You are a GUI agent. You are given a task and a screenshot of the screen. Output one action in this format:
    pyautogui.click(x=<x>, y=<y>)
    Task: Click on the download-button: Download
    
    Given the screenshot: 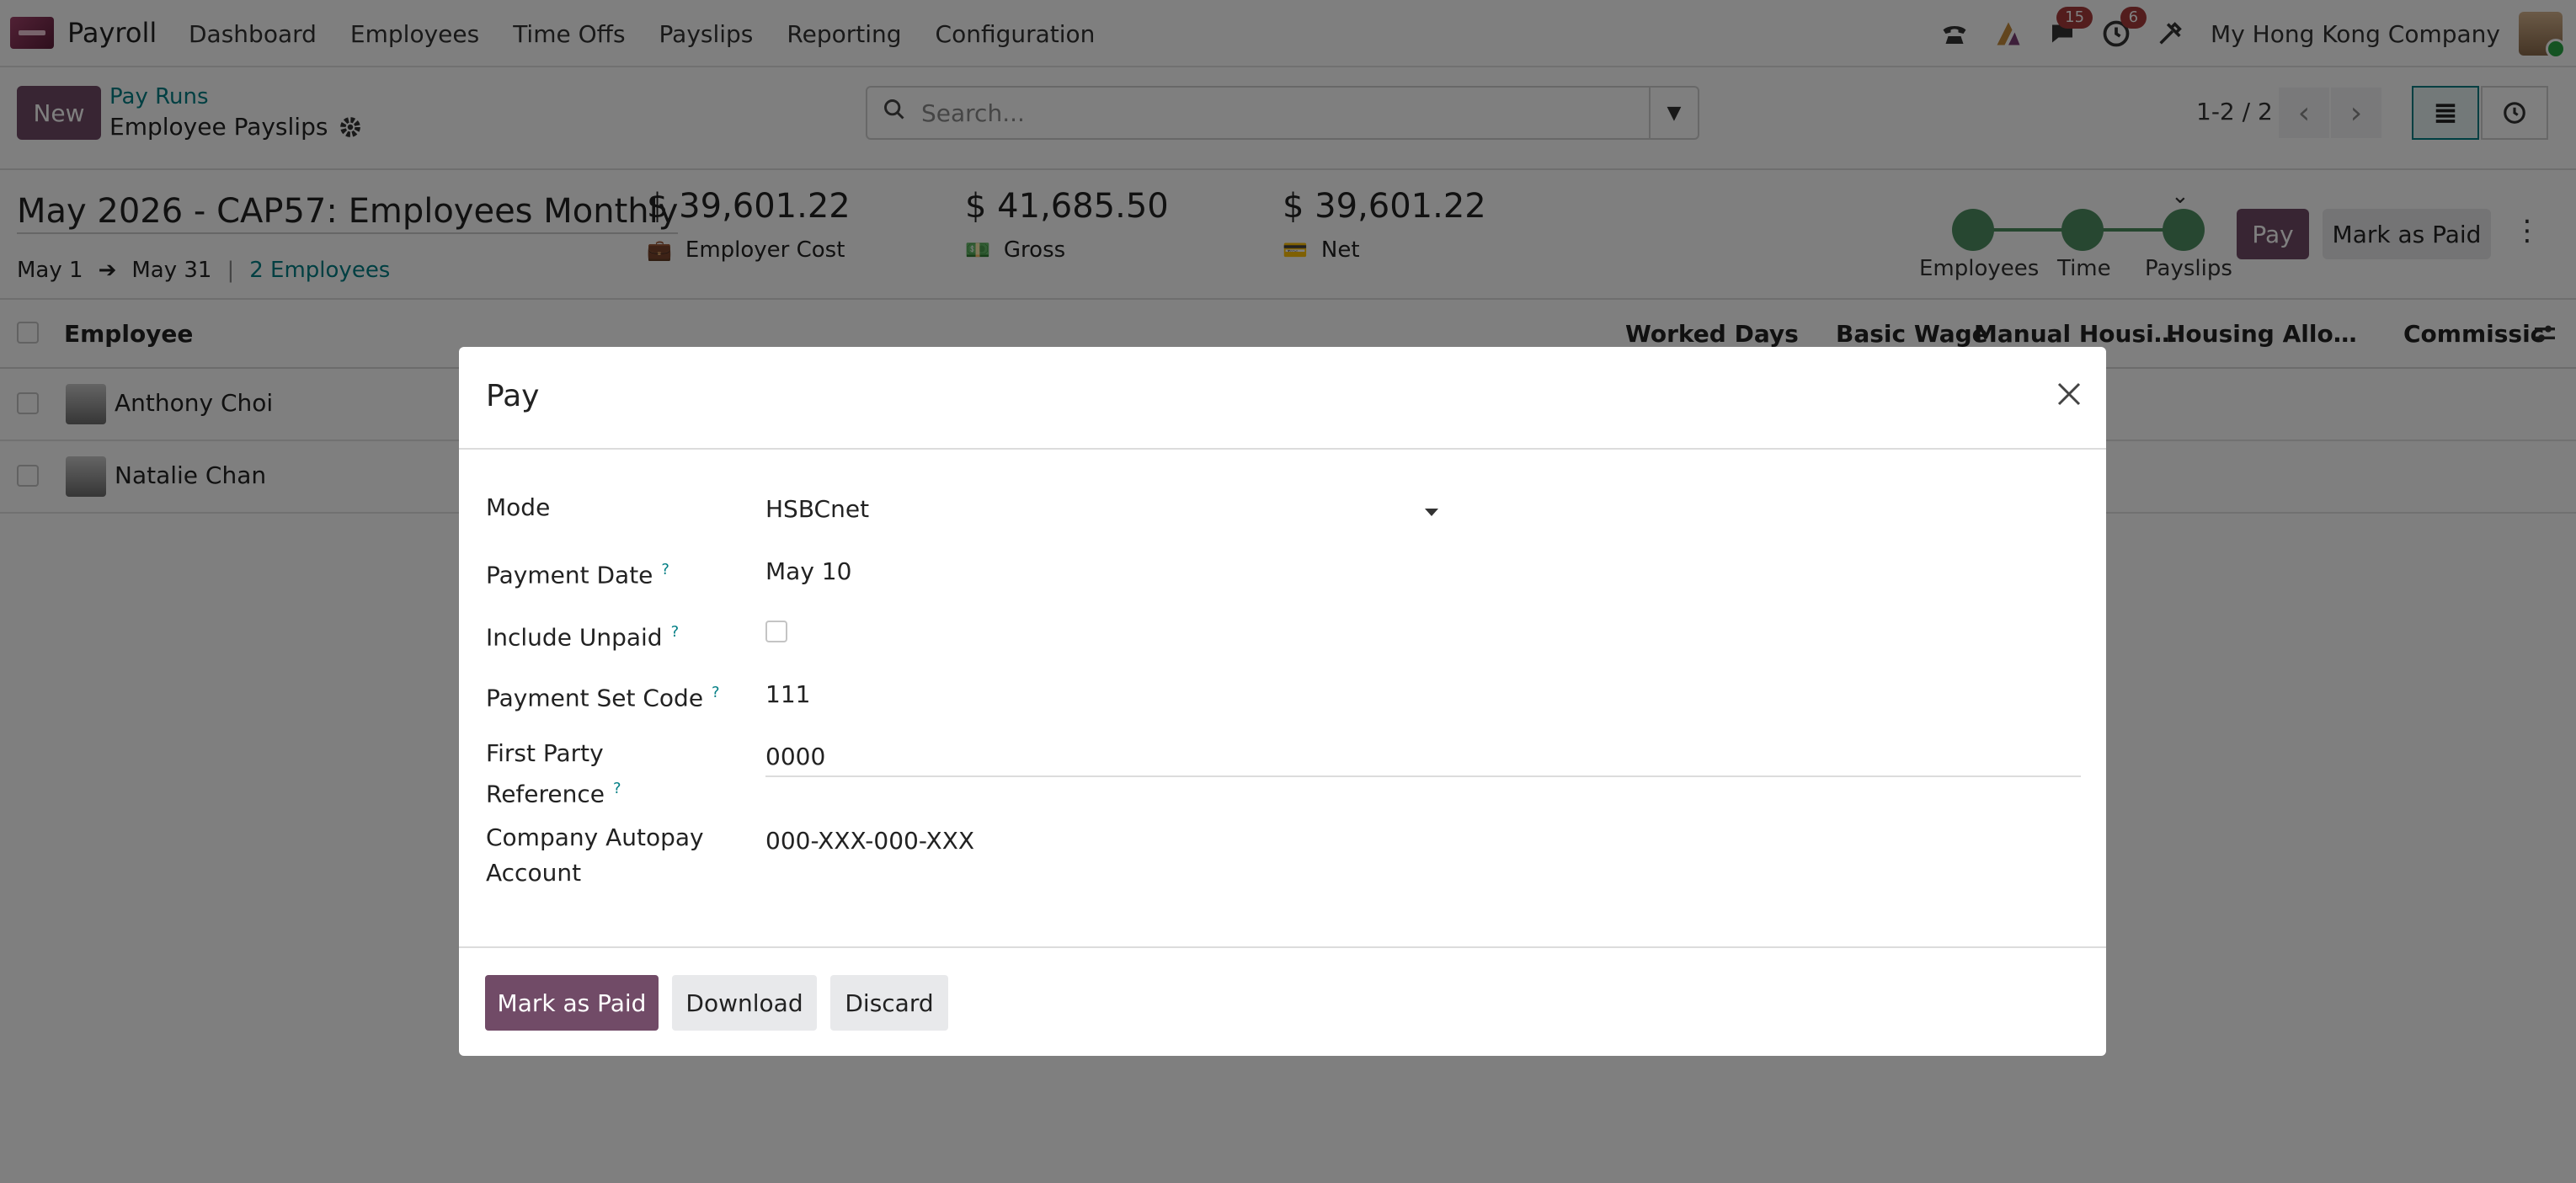 What is the action you would take?
    pyautogui.click(x=744, y=1003)
    